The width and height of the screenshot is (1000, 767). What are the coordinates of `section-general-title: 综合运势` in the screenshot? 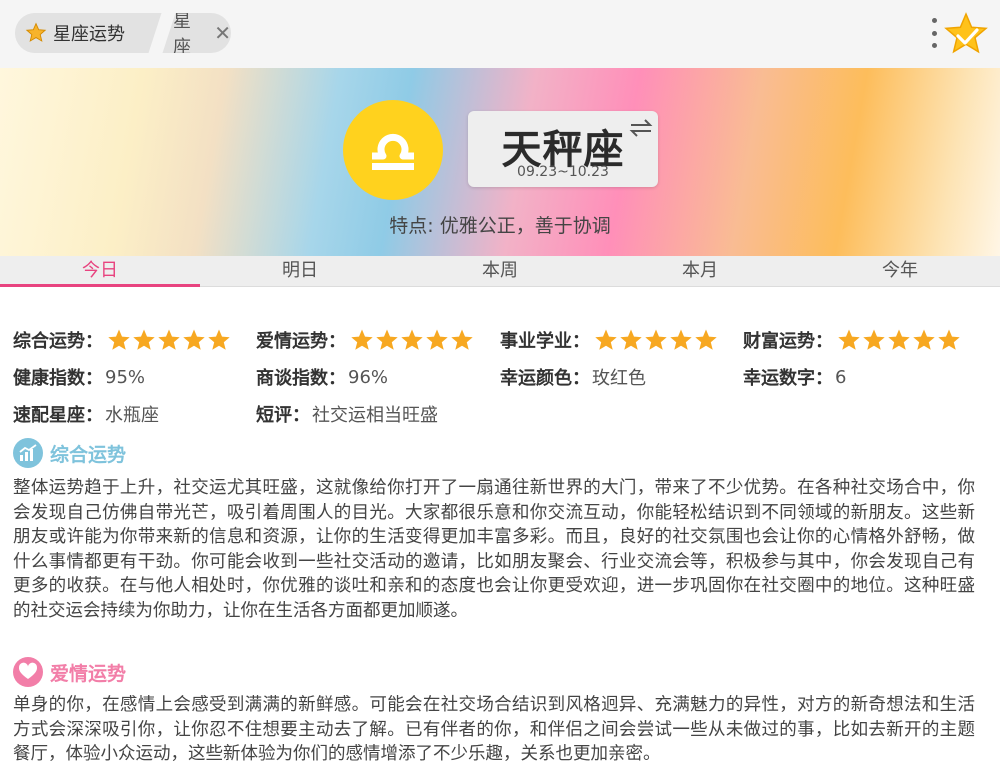 It's located at (88, 454).